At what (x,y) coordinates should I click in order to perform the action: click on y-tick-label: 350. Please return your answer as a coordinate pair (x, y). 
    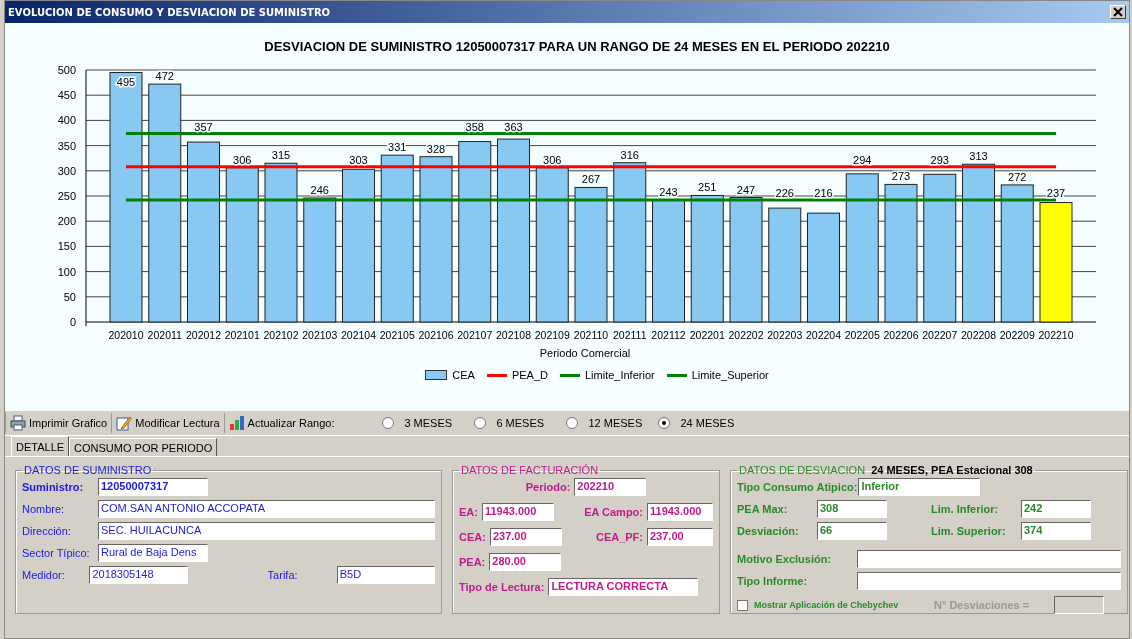
    Looking at the image, I should click on (66, 145).